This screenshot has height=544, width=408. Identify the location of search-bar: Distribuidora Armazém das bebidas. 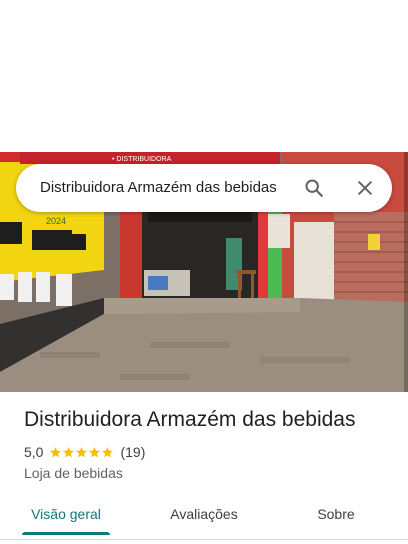
(204, 188).